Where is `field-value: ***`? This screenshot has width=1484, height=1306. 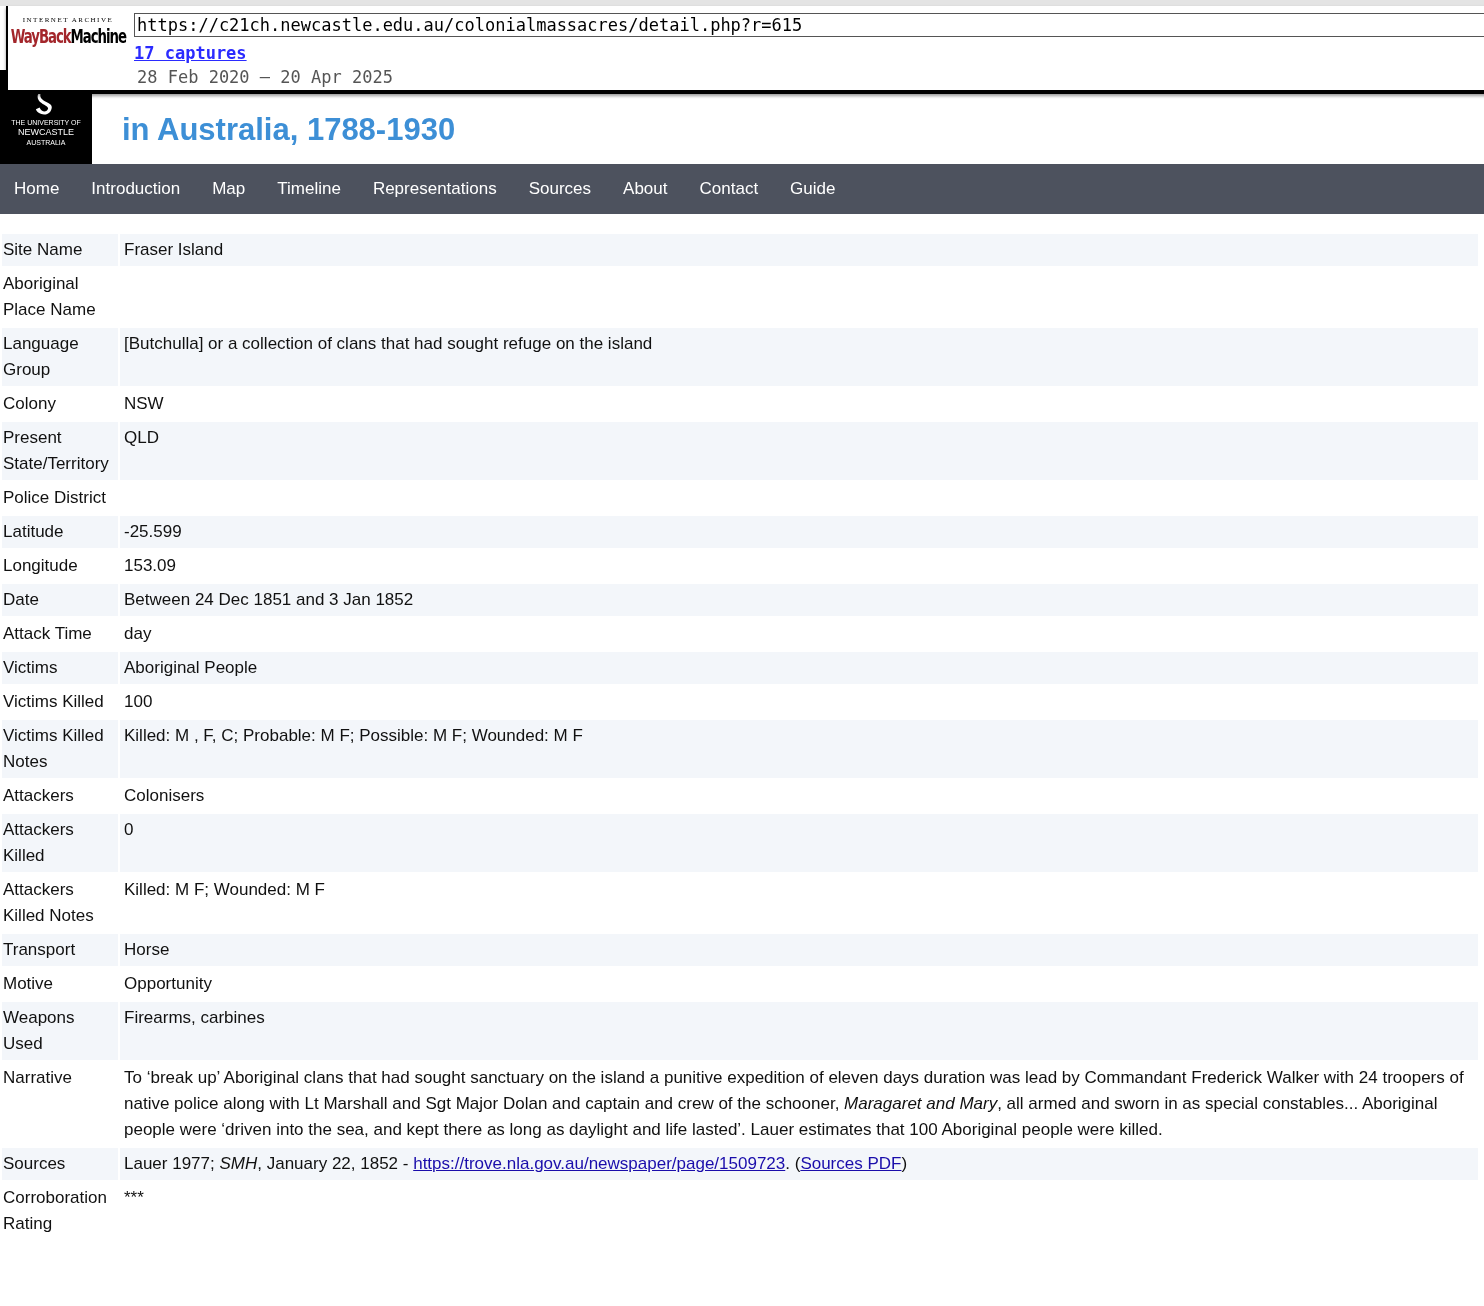 field-value: *** is located at coordinates (134, 1198).